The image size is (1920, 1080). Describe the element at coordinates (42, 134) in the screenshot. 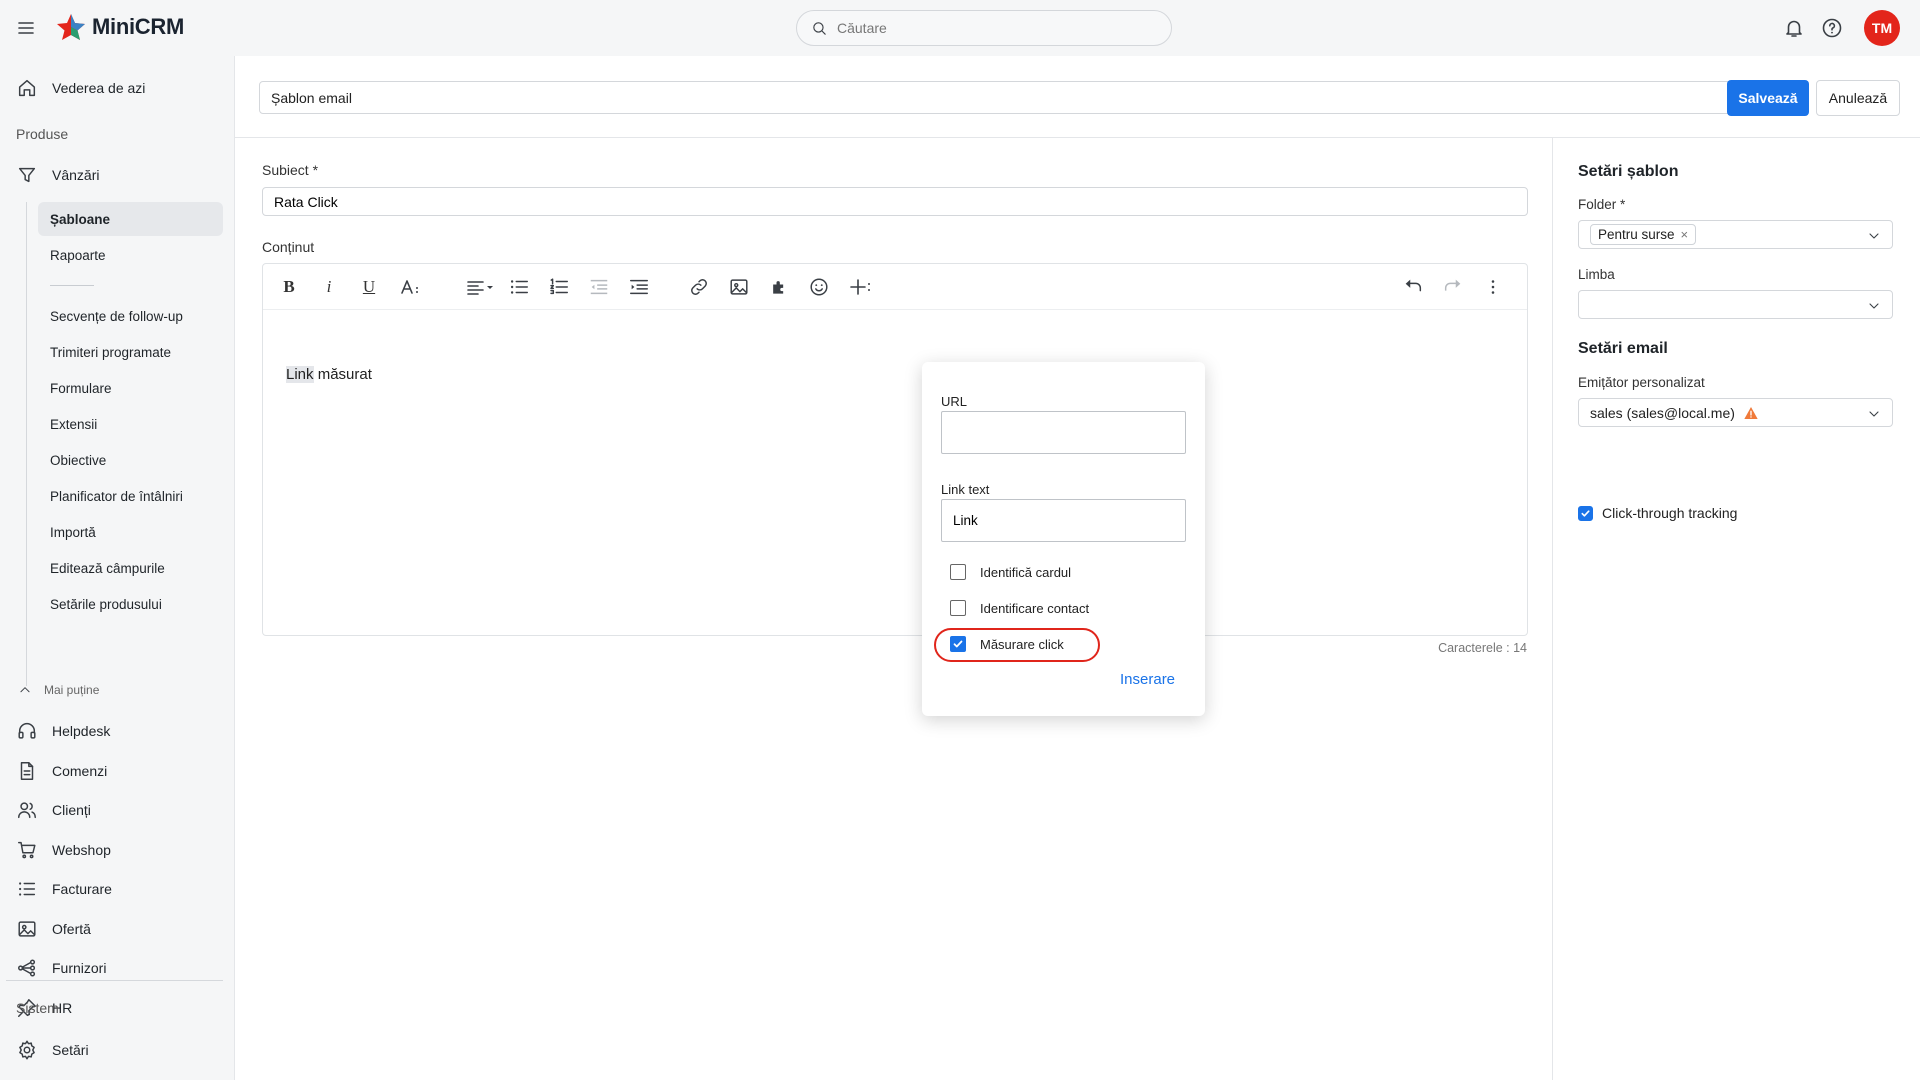

I see `section-products-label: Produse` at that location.